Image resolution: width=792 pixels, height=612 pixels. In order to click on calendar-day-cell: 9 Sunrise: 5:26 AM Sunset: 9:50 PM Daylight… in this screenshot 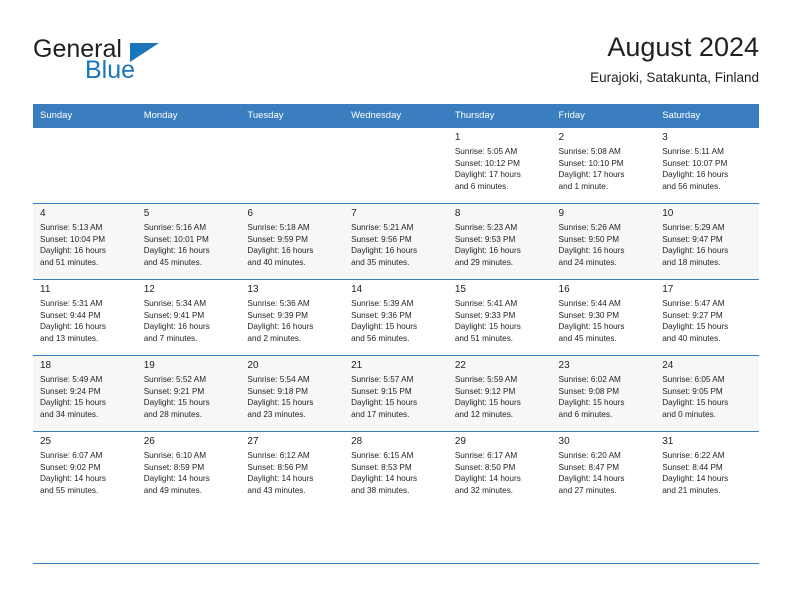, I will do `click(603, 241)`.